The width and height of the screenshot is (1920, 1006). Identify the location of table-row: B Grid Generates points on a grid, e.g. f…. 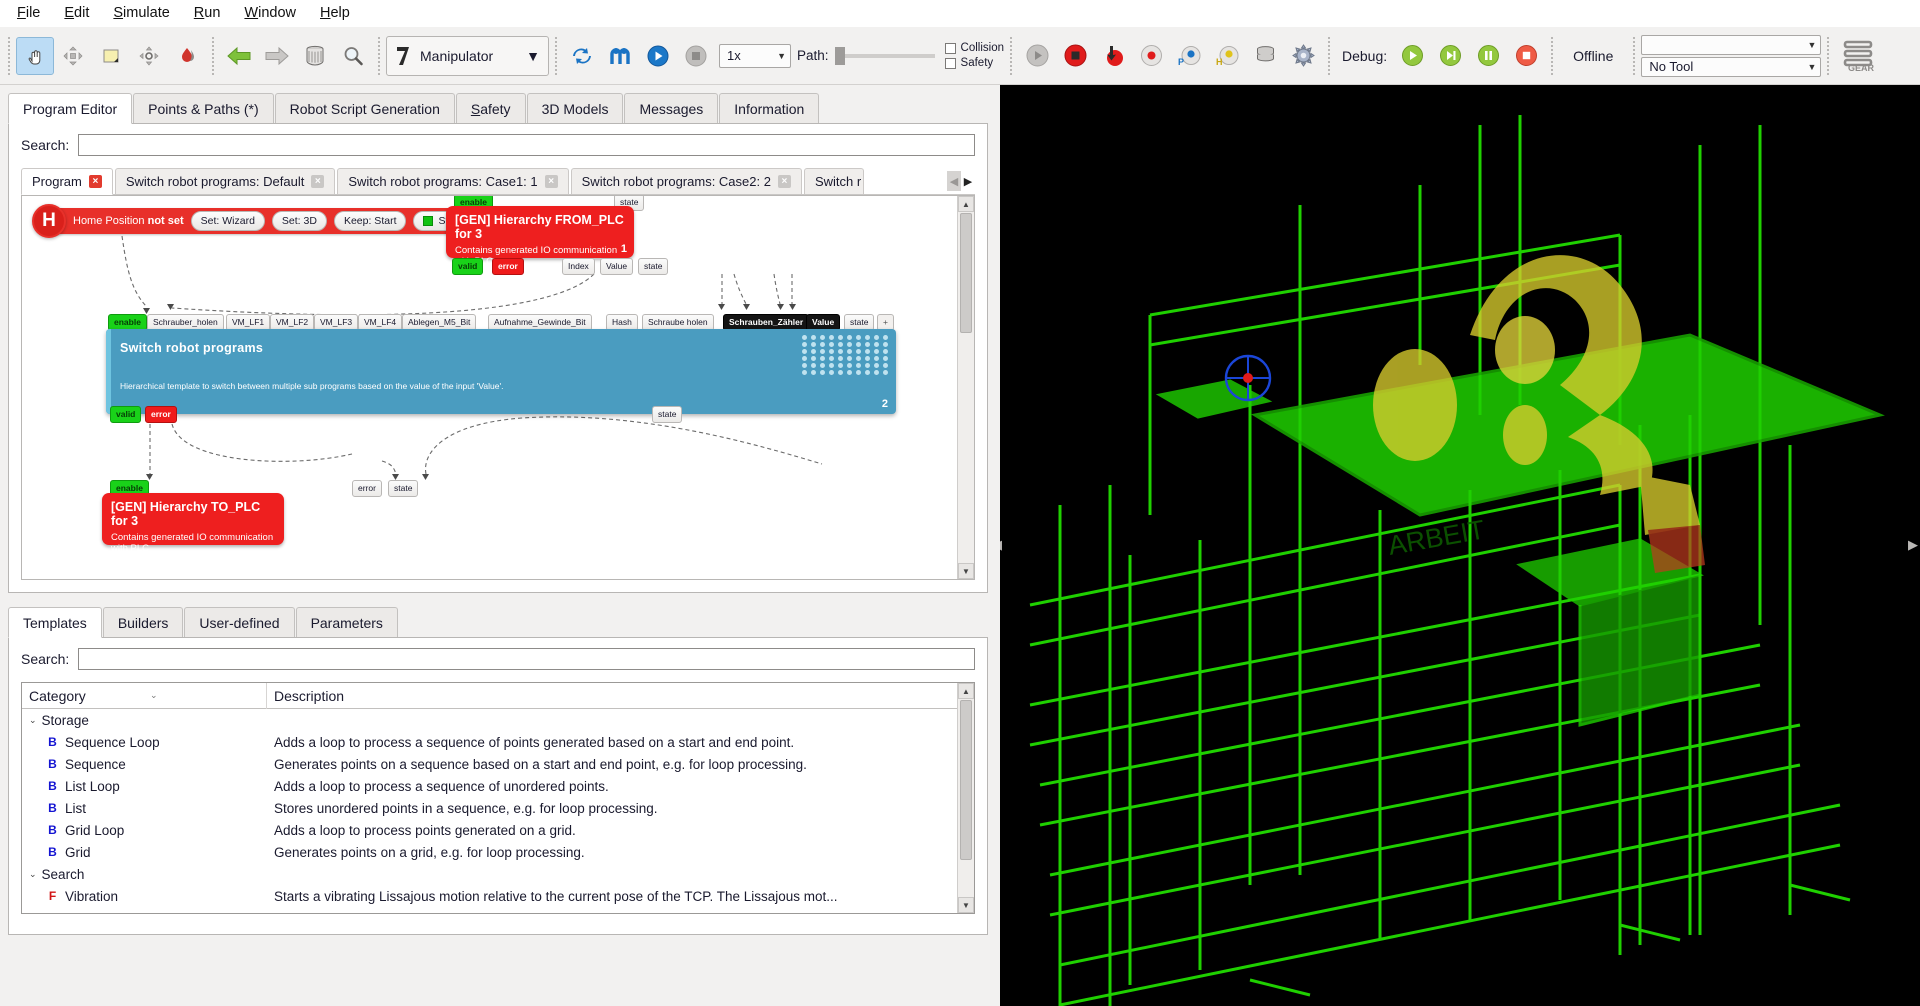
(498, 852).